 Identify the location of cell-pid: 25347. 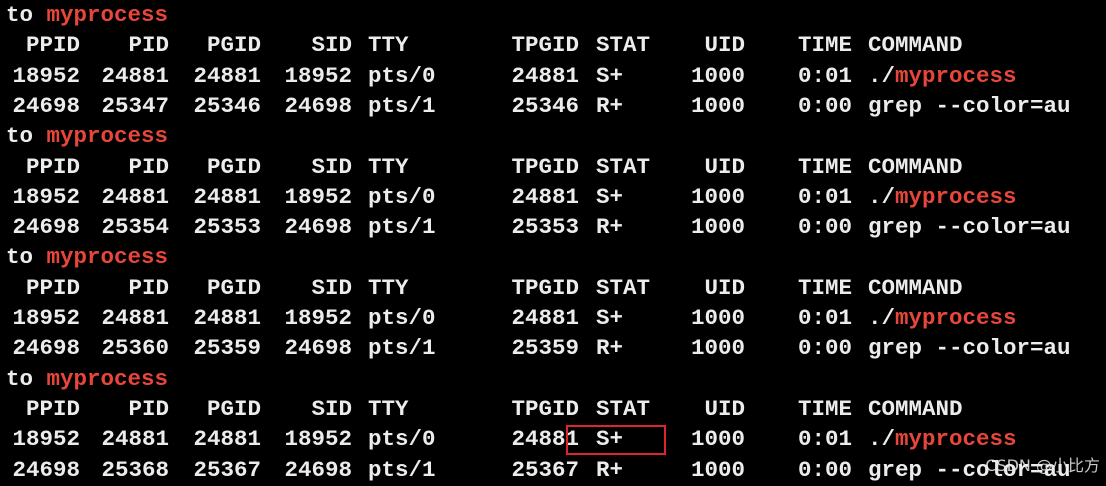
(135, 105).